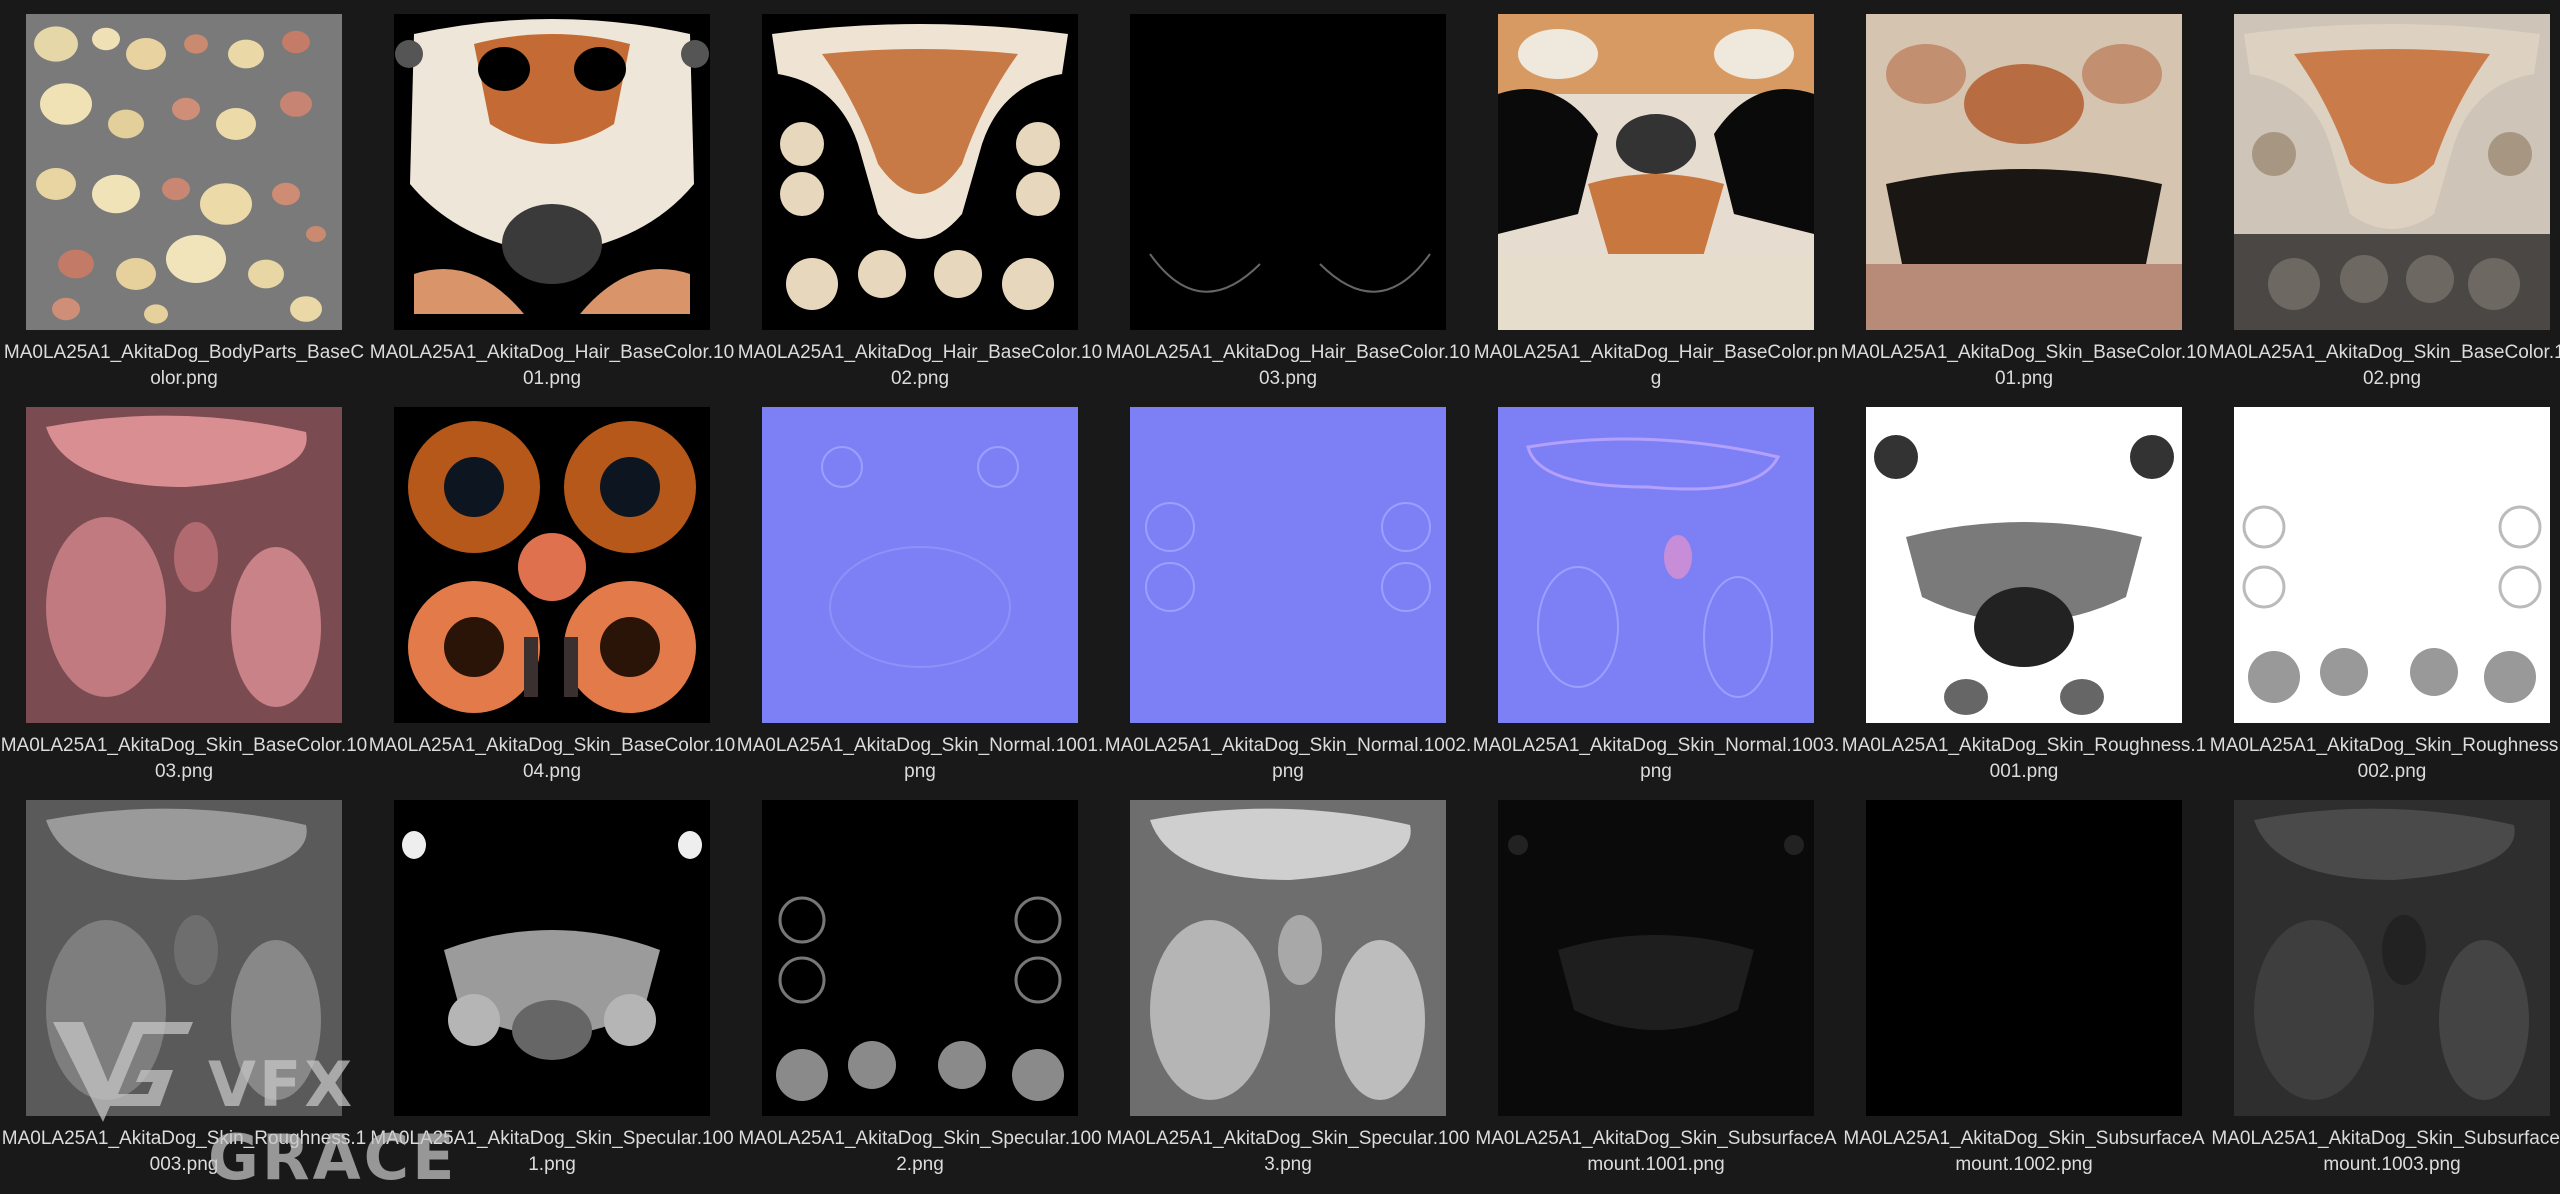 Image resolution: width=2560 pixels, height=1194 pixels. What do you see at coordinates (1288, 759) in the screenshot?
I see `file-name: MA0LA25A1_AkitaDog_Skin_Normal.1002.png` at bounding box center [1288, 759].